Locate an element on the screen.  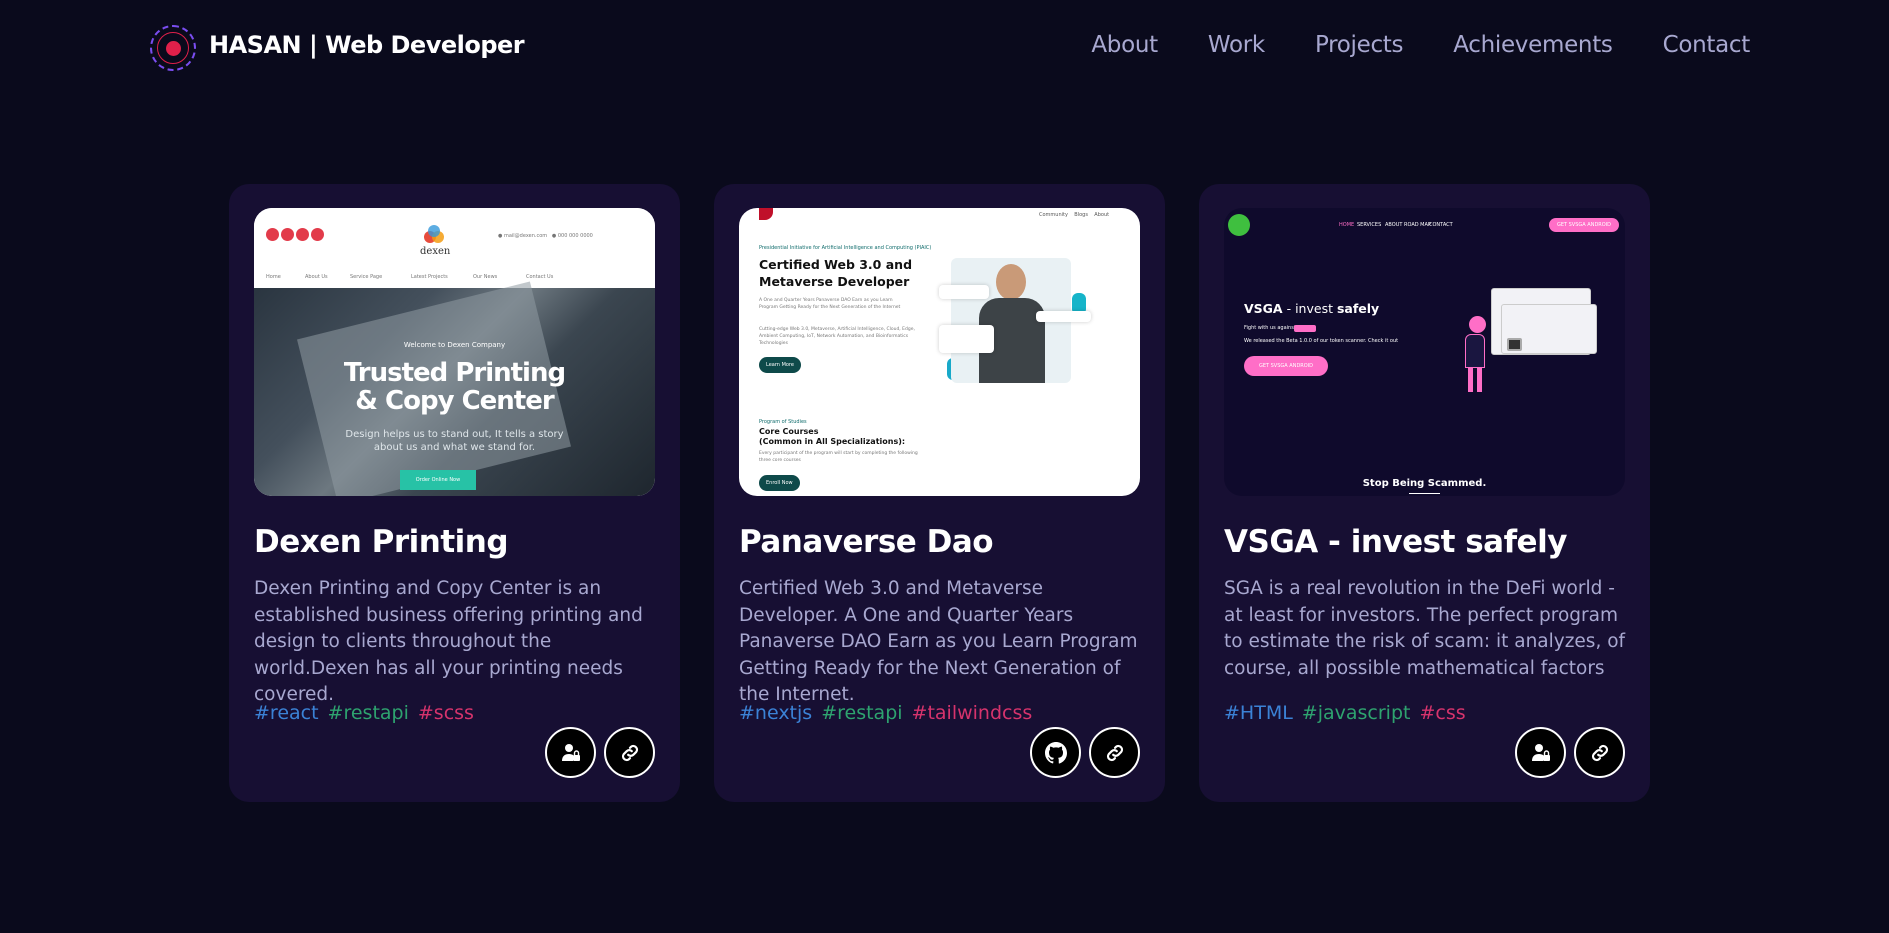
tag: #css is located at coordinates (1442, 713).